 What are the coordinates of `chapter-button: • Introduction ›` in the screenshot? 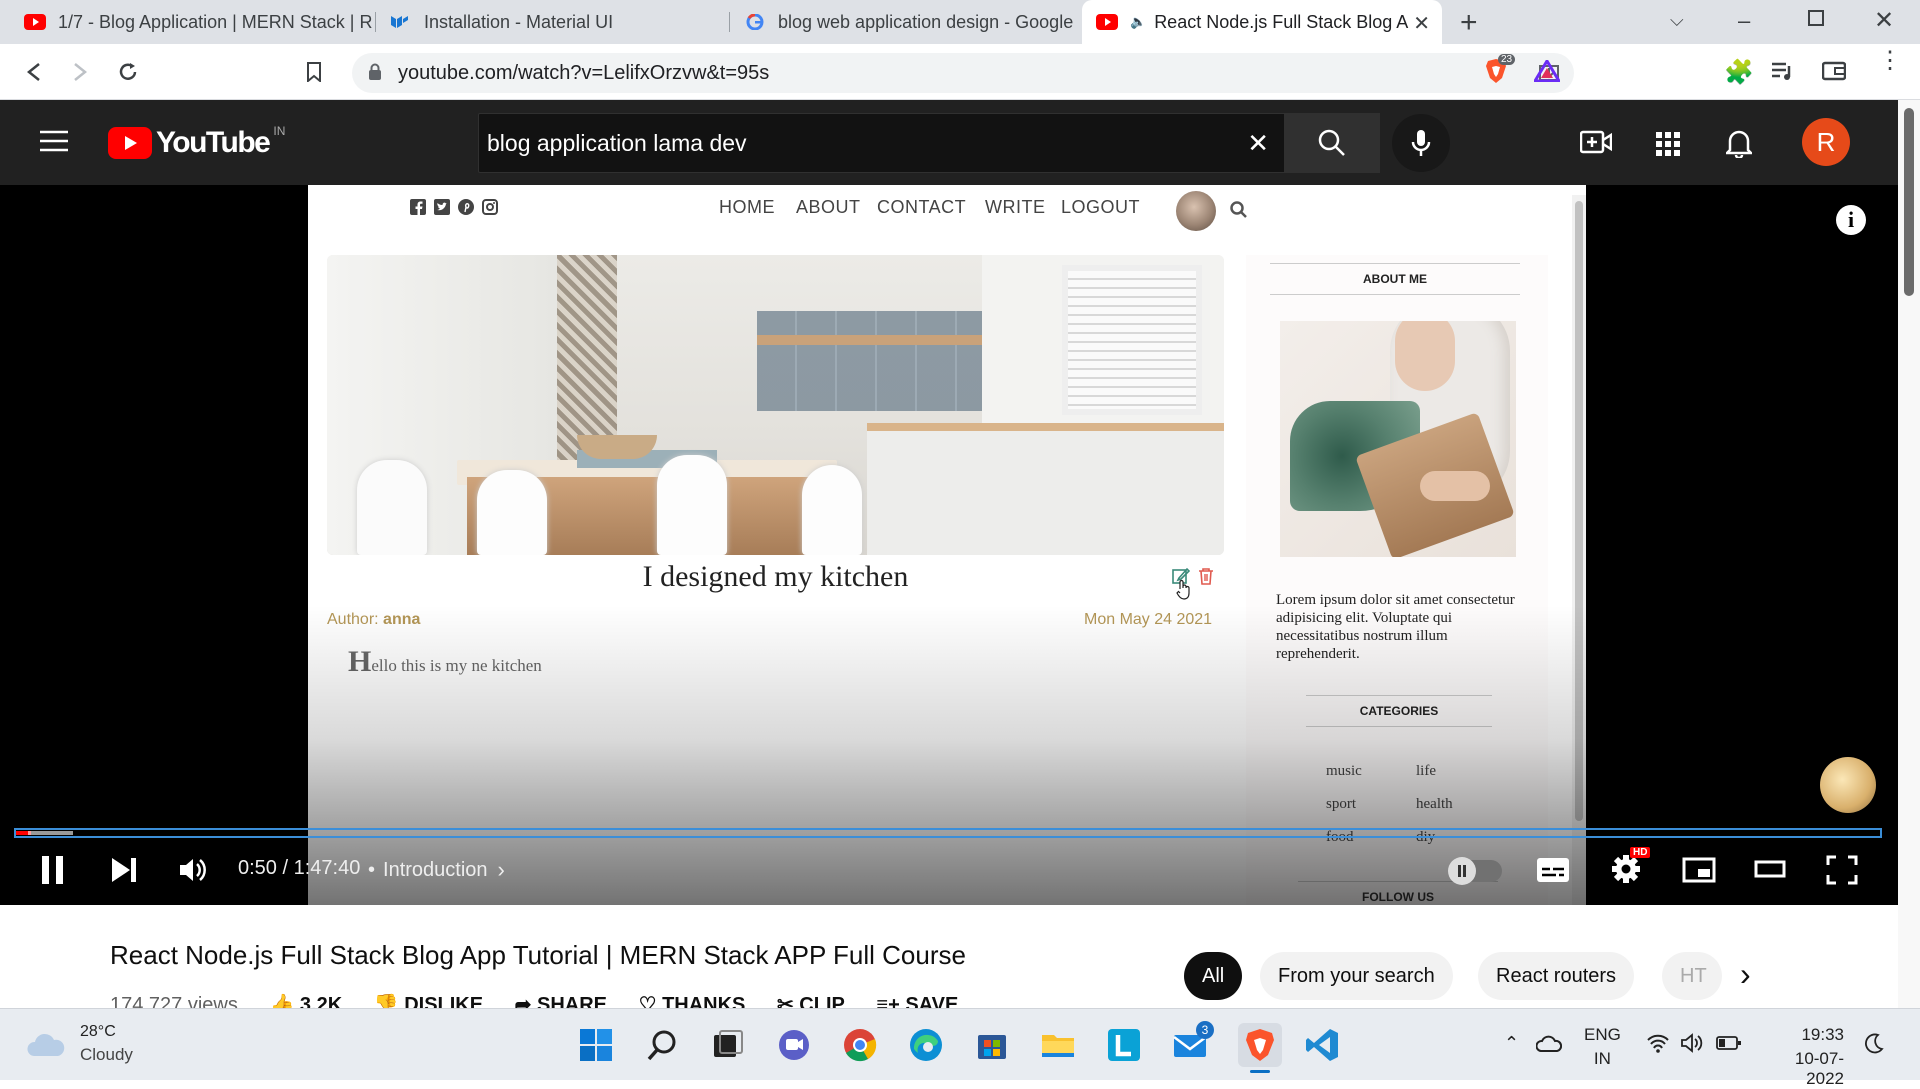 It's located at (436, 870).